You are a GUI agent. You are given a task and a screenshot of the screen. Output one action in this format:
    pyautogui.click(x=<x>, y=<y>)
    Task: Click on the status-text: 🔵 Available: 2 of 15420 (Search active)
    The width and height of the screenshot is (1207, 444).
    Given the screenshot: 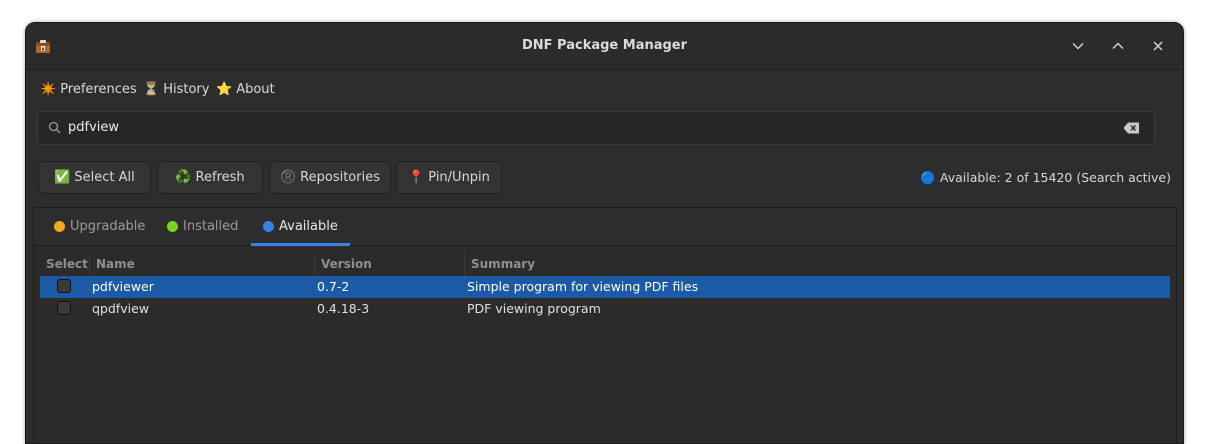 What is the action you would take?
    pyautogui.click(x=1045, y=178)
    